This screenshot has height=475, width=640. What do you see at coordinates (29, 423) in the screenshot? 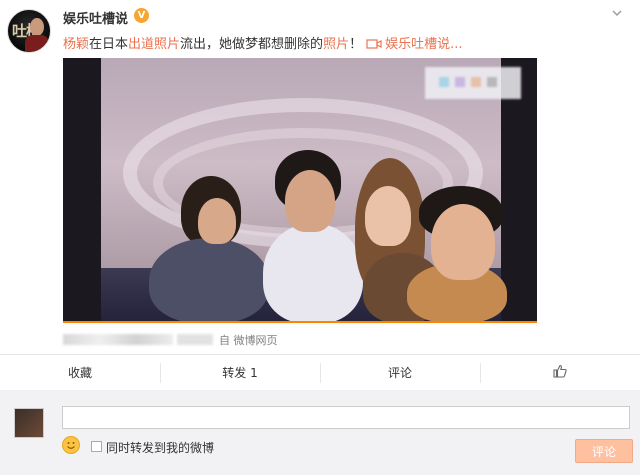
I see `current-user-avatar` at bounding box center [29, 423].